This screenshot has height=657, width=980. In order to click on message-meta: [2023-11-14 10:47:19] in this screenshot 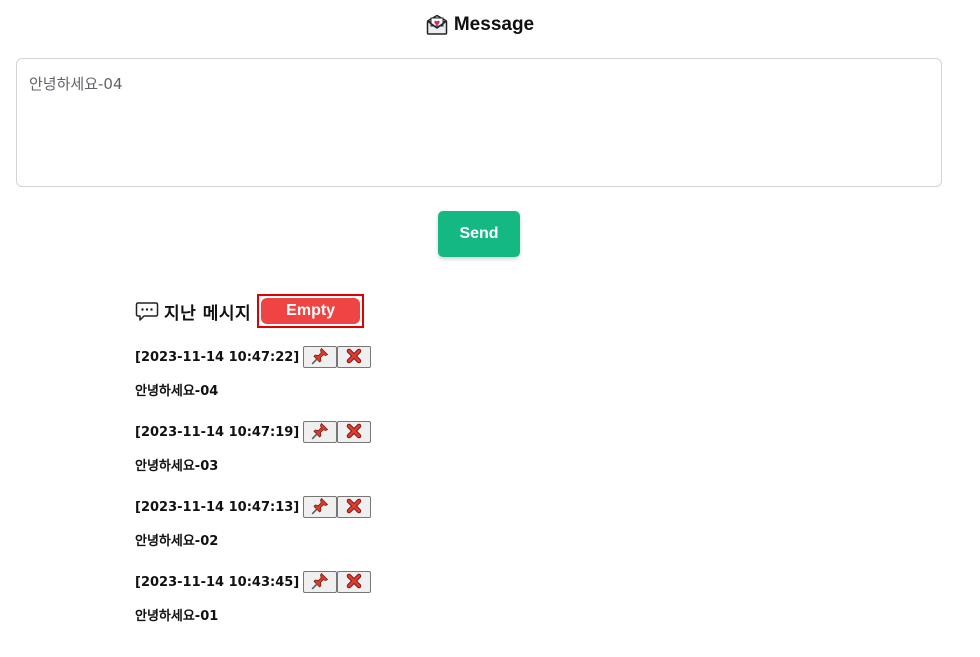, I will do `click(253, 432)`.